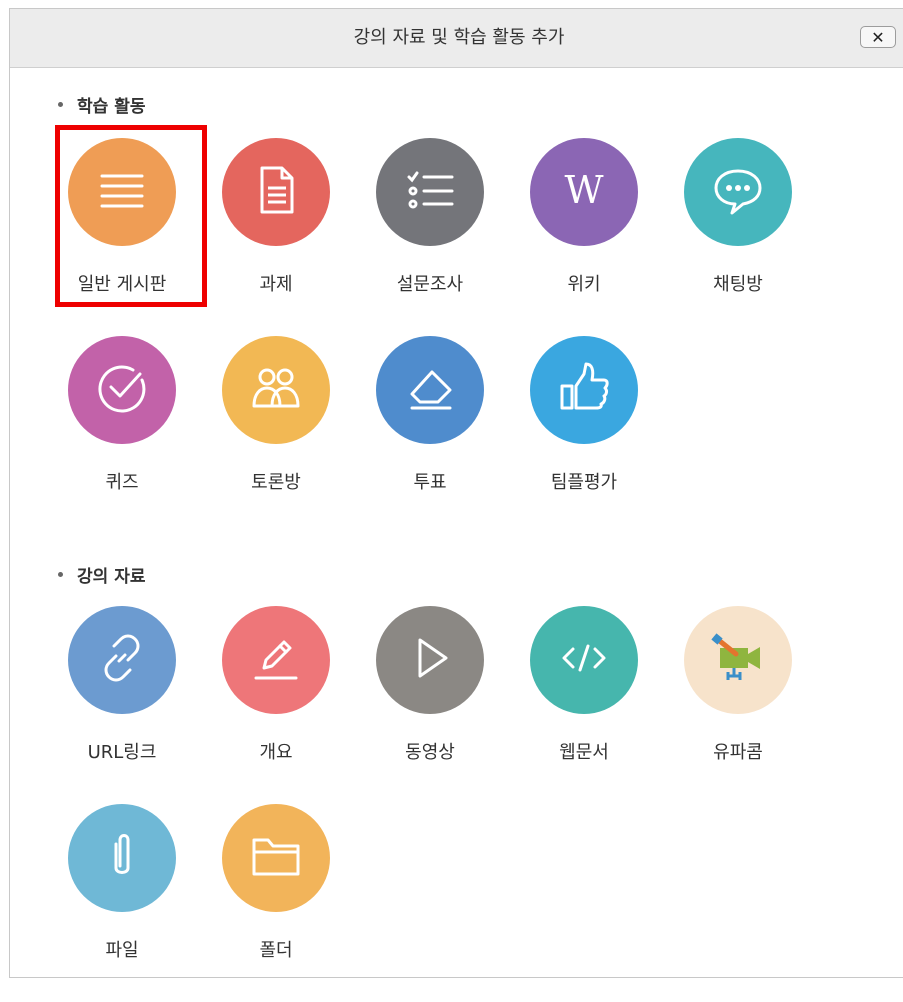 This screenshot has width=903, height=1002. I want to click on board-lines-icon, so click(122, 192).